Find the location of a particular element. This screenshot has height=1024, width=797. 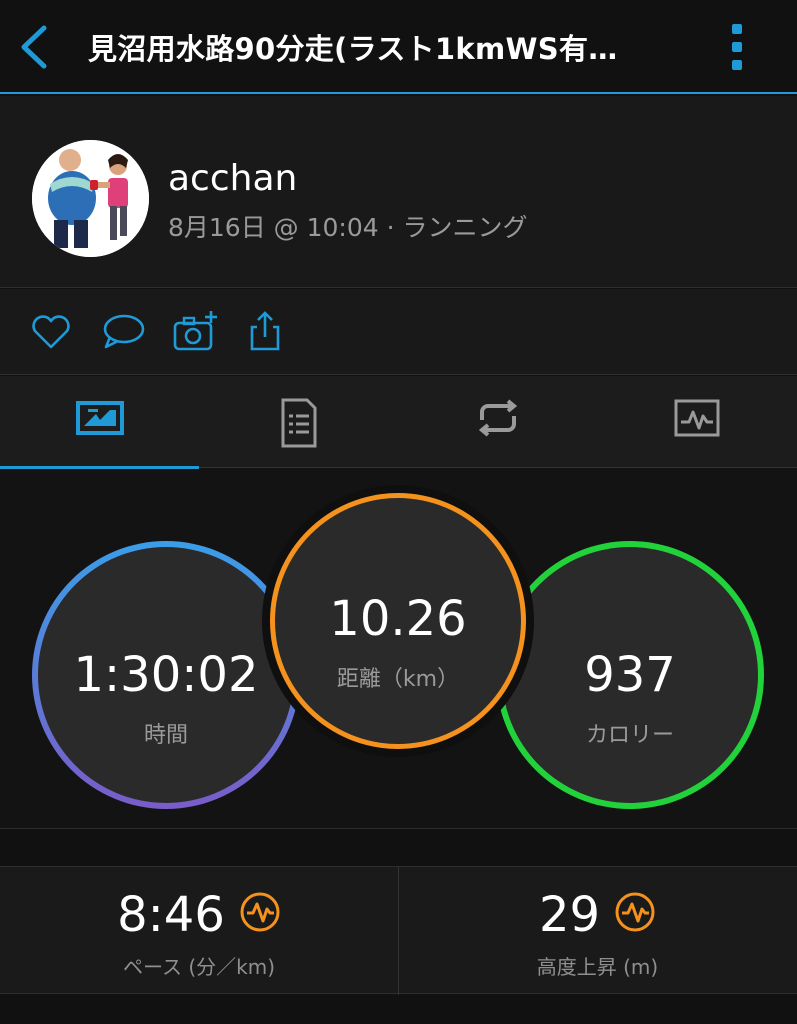

calories-value: 937 is located at coordinates (630, 675).